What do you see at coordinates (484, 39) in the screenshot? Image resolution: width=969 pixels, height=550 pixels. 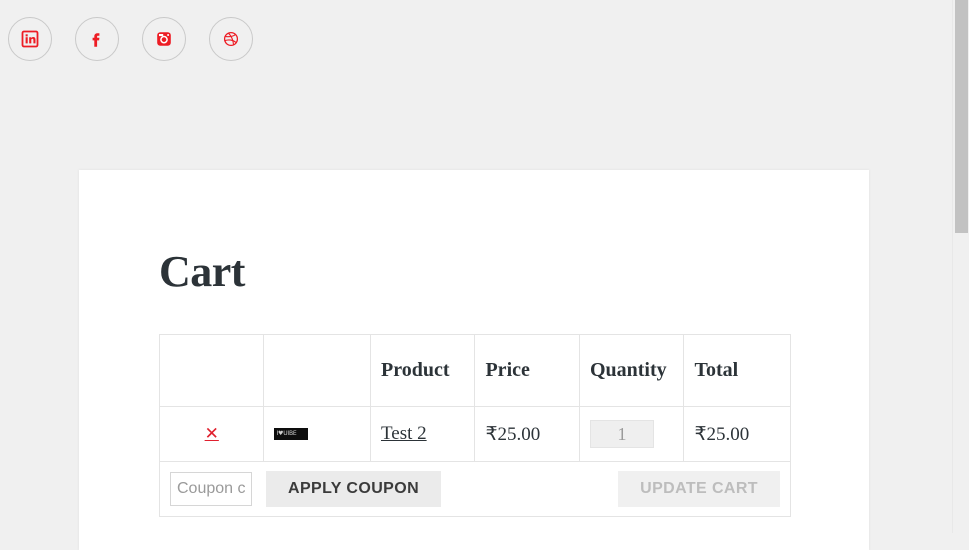 I see `social-bar` at bounding box center [484, 39].